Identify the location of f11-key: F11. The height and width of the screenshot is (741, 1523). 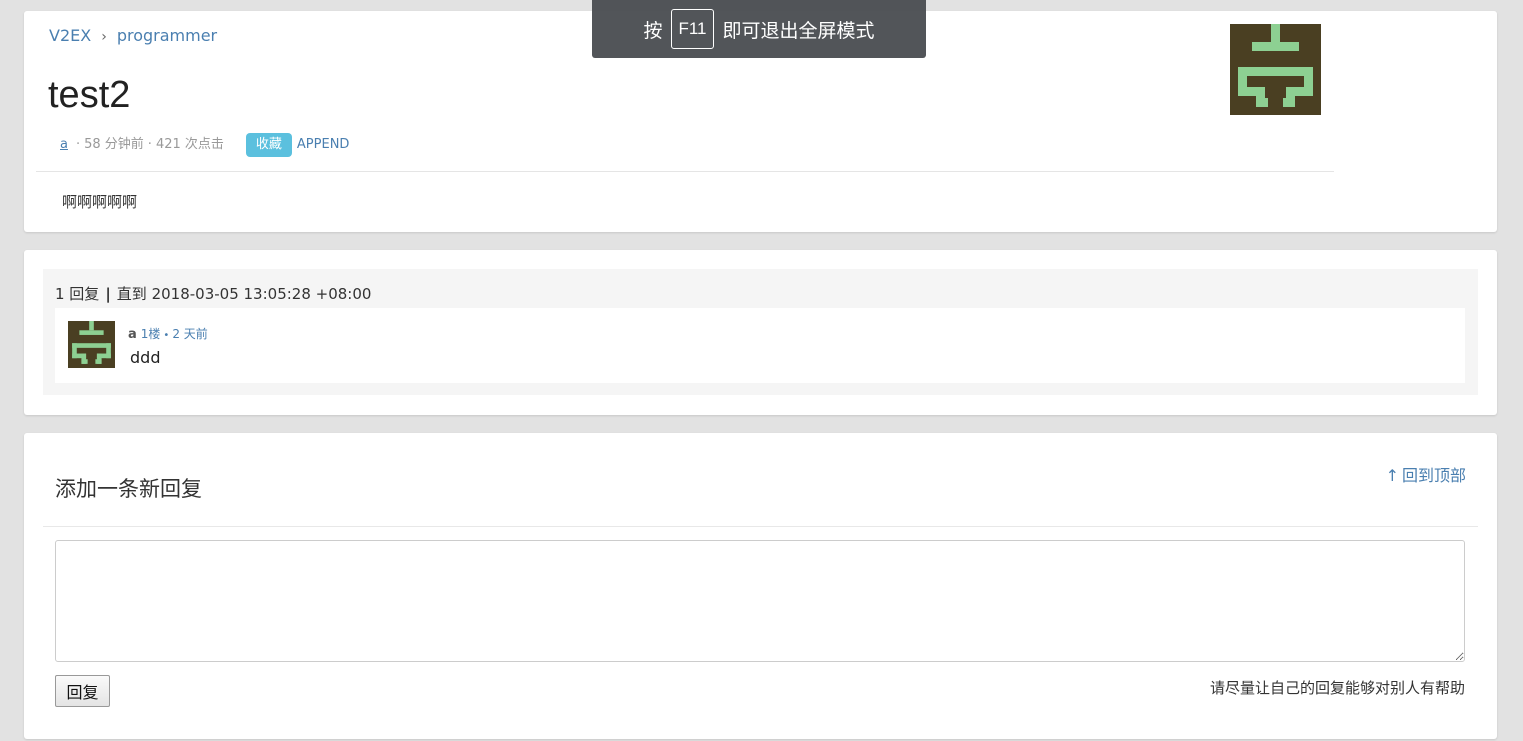
(692, 29).